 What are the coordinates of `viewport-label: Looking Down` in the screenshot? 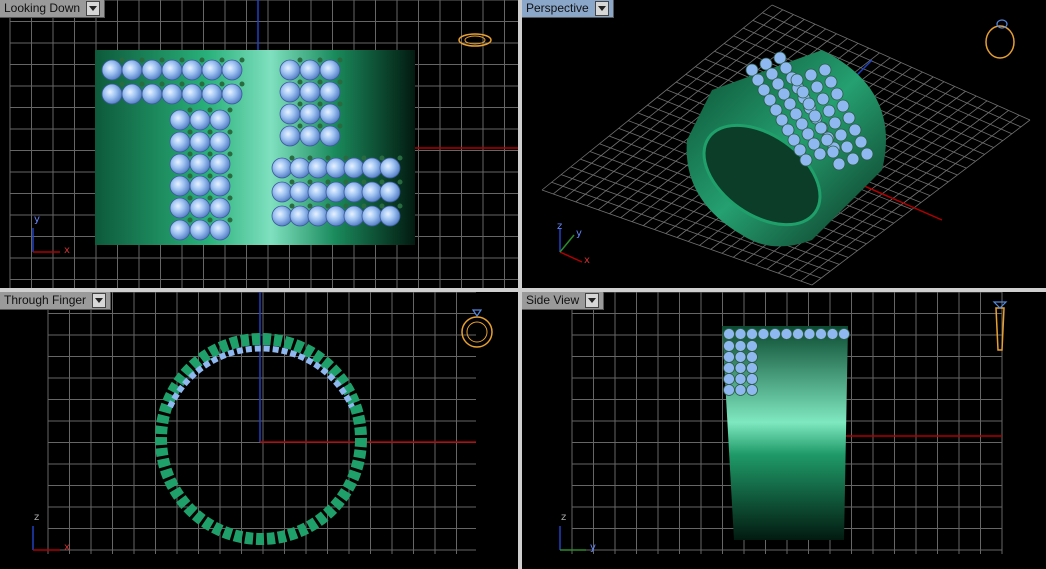 It's located at (42, 8).